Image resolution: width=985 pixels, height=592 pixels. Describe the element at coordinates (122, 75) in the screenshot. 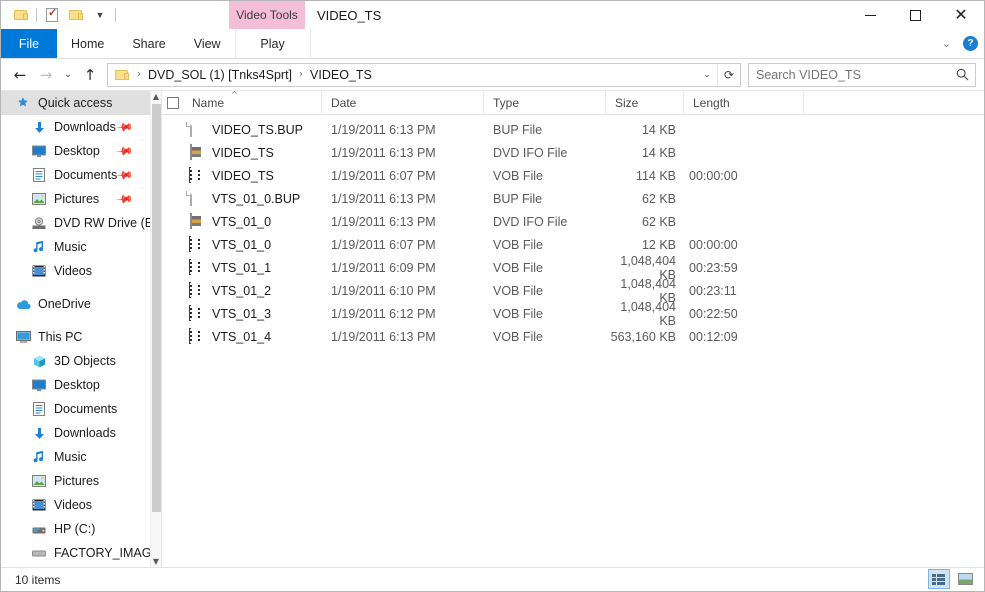

I see `breadcrumb-folder-icon` at that location.